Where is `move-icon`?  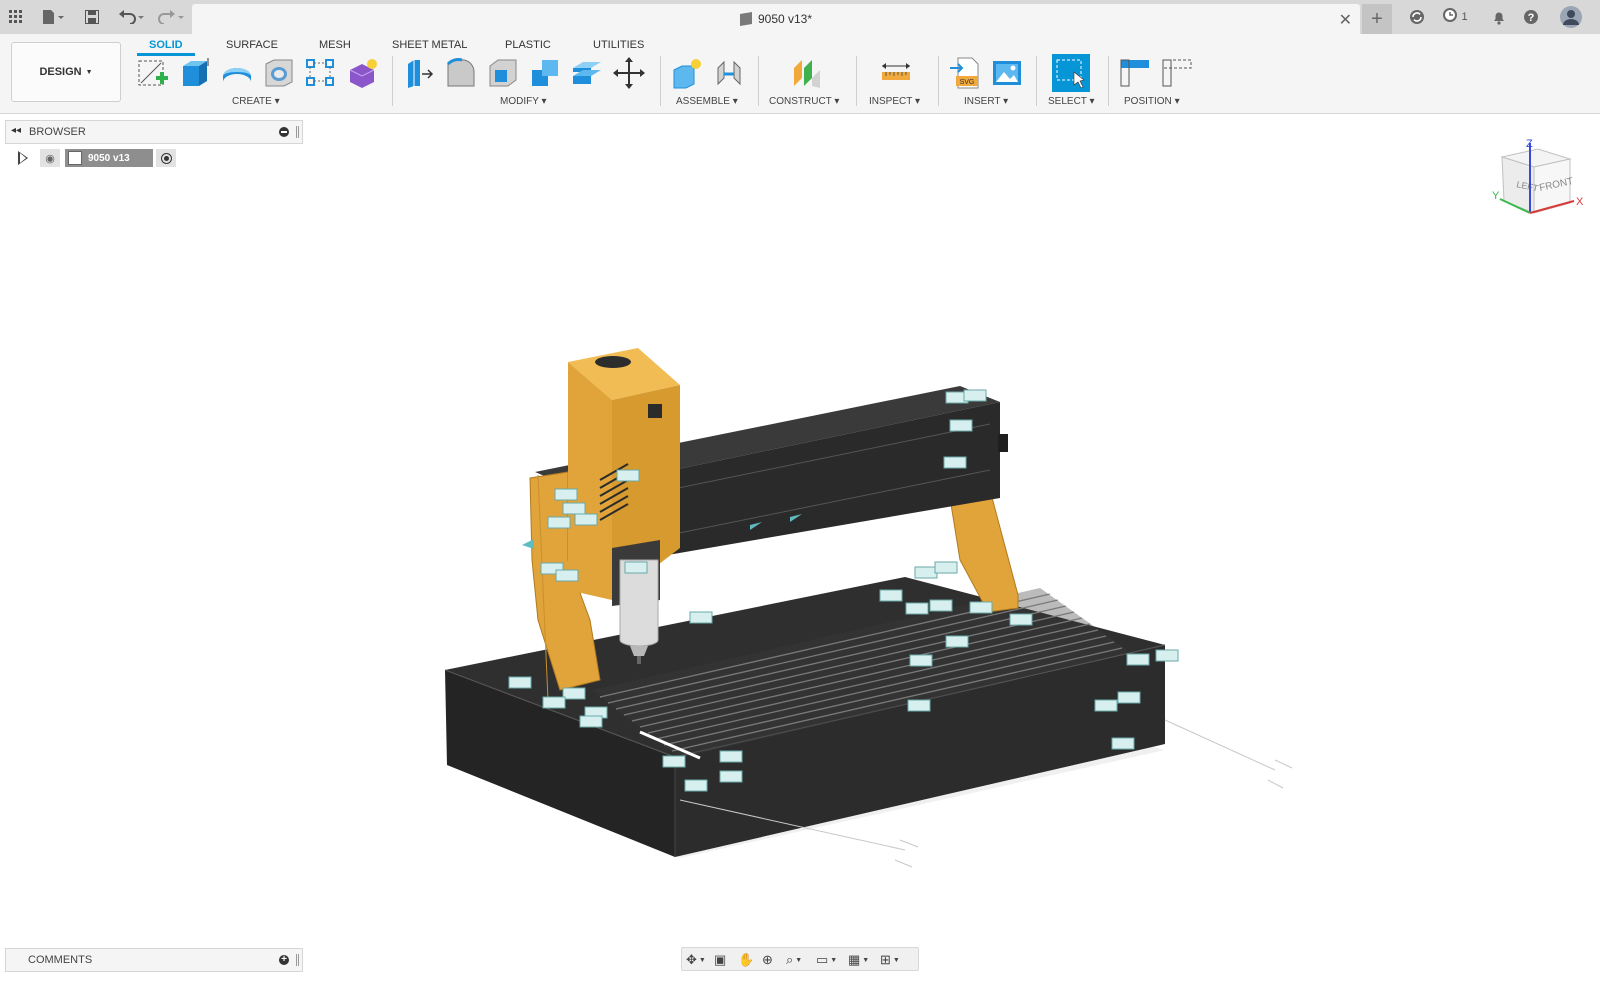 move-icon is located at coordinates (629, 73).